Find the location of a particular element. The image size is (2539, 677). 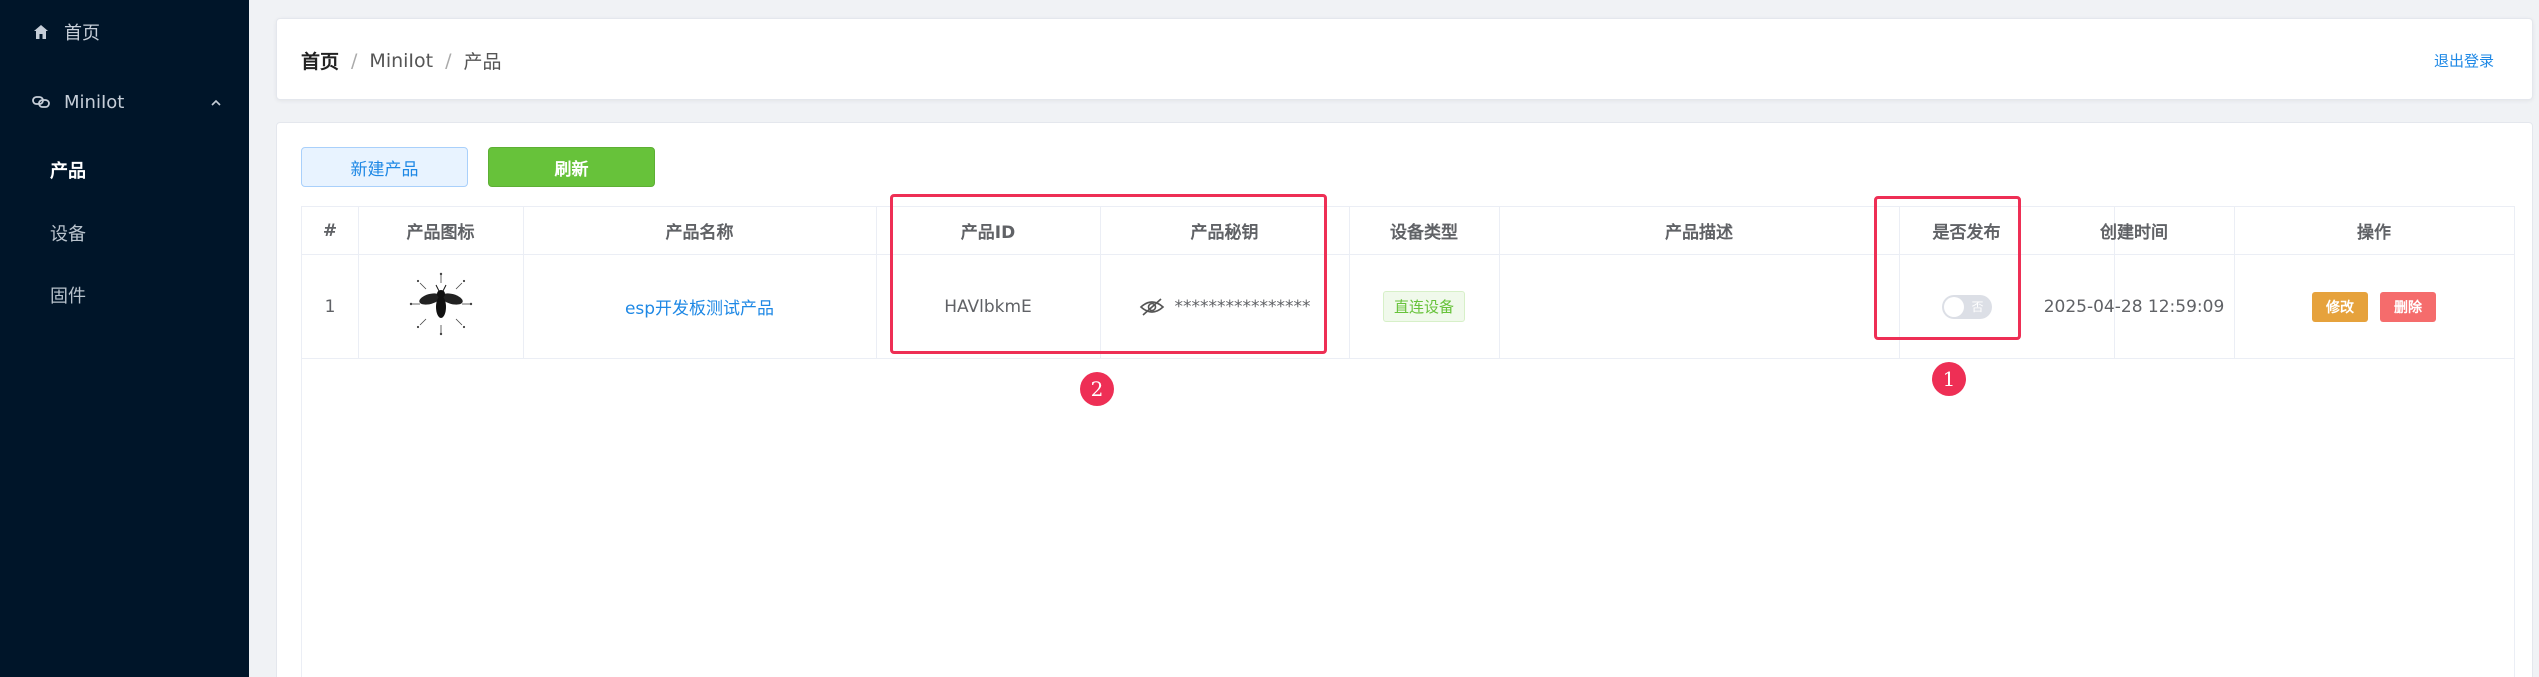

cell-description is located at coordinates (1699, 307).